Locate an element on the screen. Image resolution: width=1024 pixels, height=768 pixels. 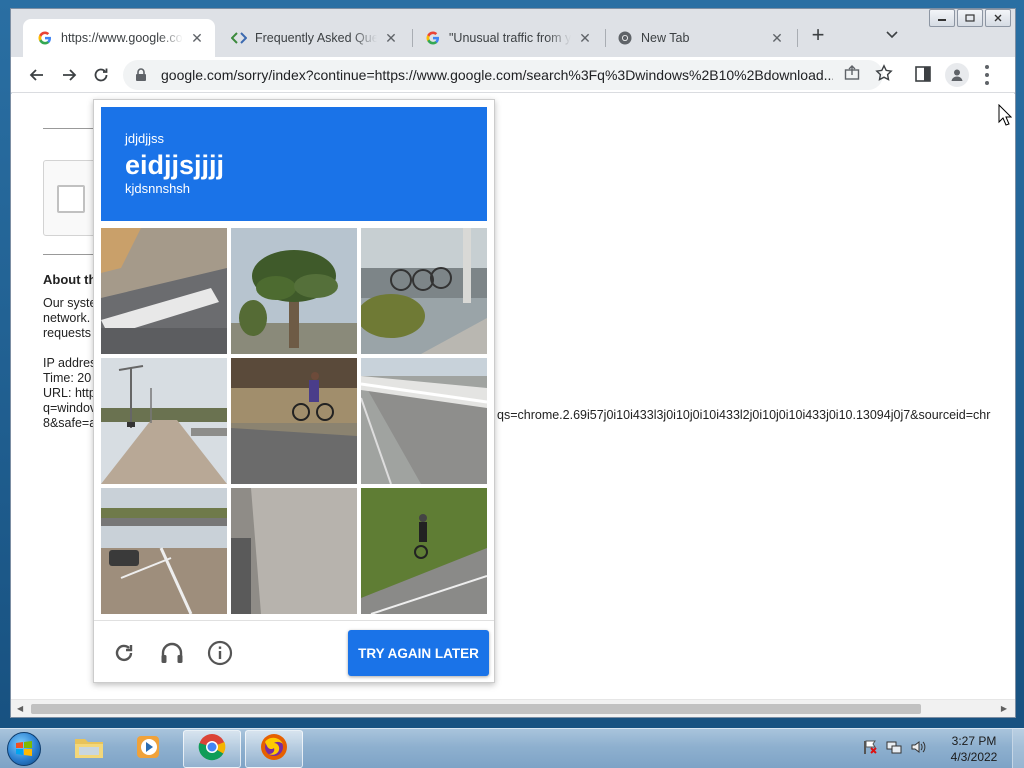
new-tab-button: + is located at coordinates (818, 35).